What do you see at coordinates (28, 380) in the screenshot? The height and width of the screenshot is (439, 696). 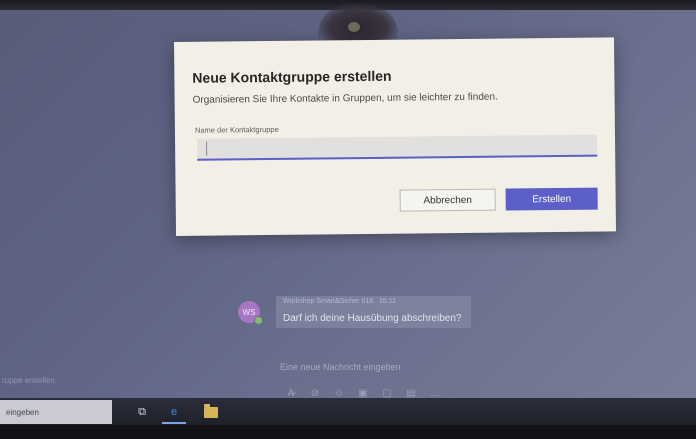 I see `sidebar-create-group-link: ruppe erstellen` at bounding box center [28, 380].